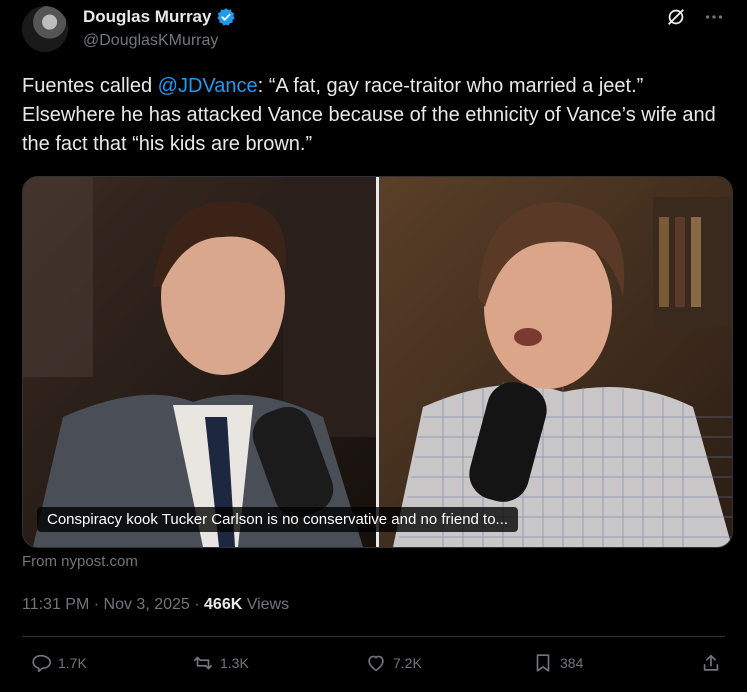 The height and width of the screenshot is (692, 747). What do you see at coordinates (223, 604) in the screenshot?
I see `views-count: 466K` at bounding box center [223, 604].